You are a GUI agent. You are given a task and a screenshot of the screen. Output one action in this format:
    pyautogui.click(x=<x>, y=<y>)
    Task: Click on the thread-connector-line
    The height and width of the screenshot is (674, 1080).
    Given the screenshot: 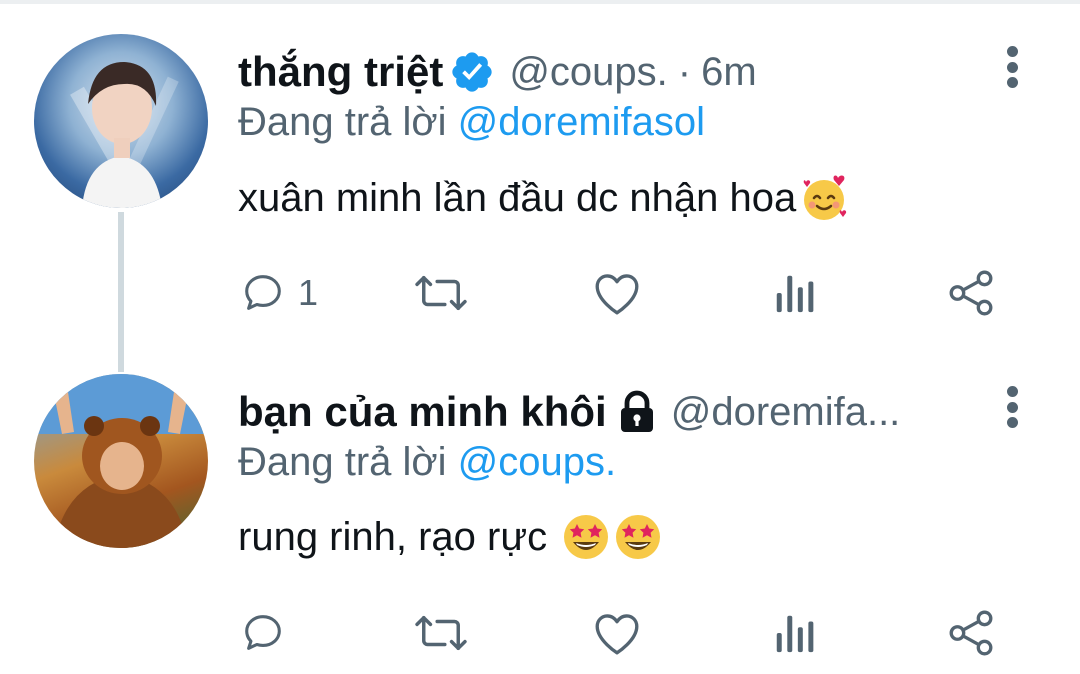 What is the action you would take?
    pyautogui.click(x=121, y=292)
    